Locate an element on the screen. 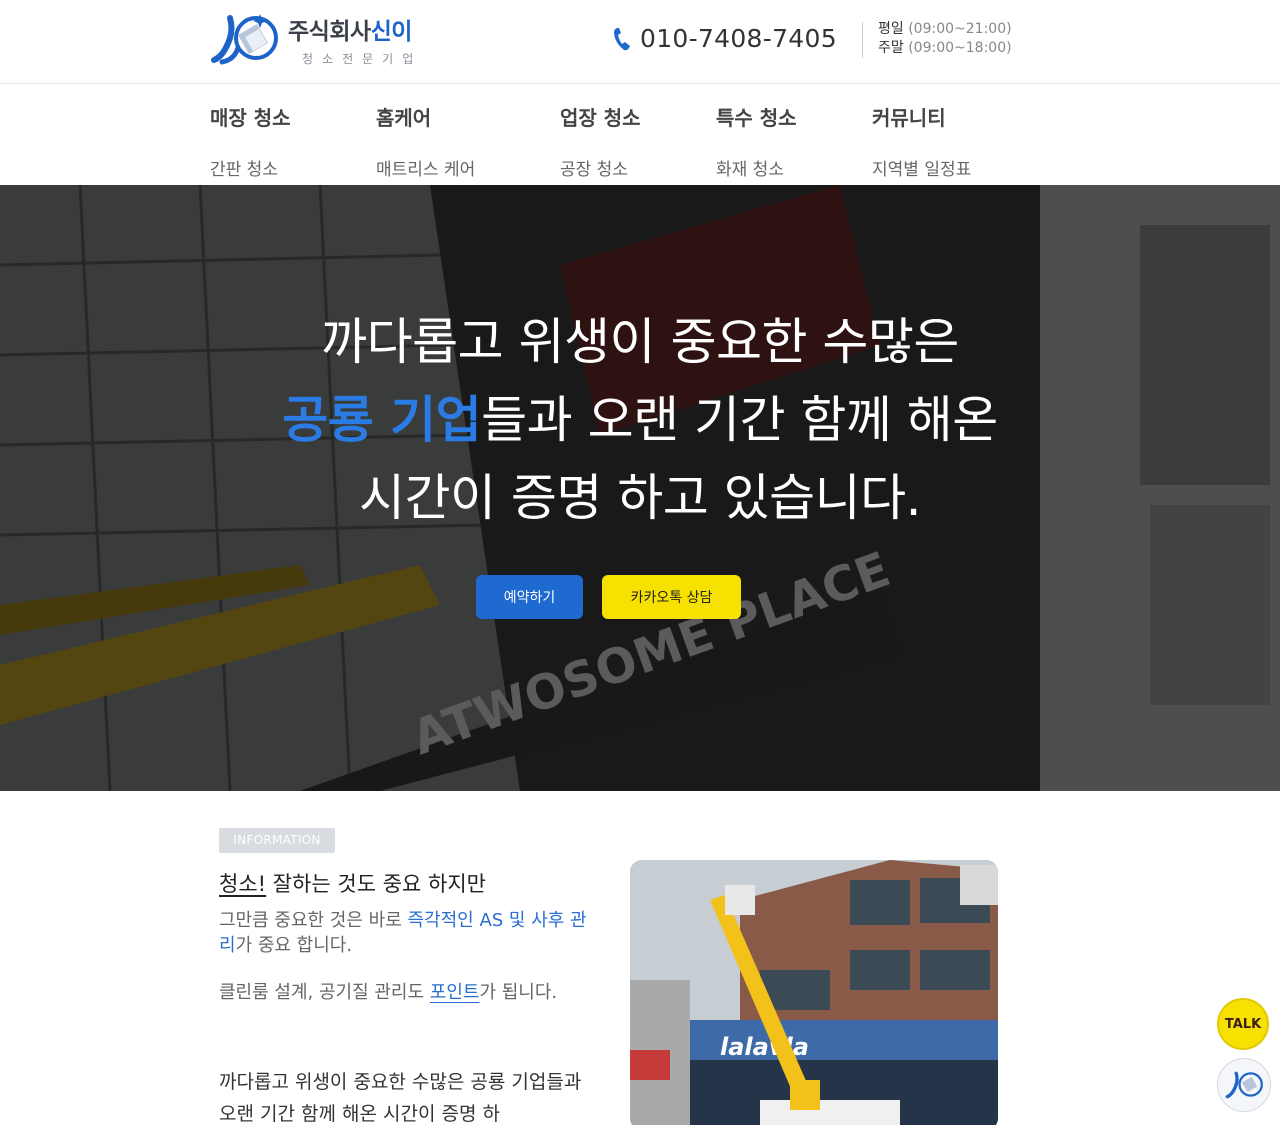  hero-line-1: 까다롭고 위생이 중요한 수많은 is located at coordinates (640, 342).